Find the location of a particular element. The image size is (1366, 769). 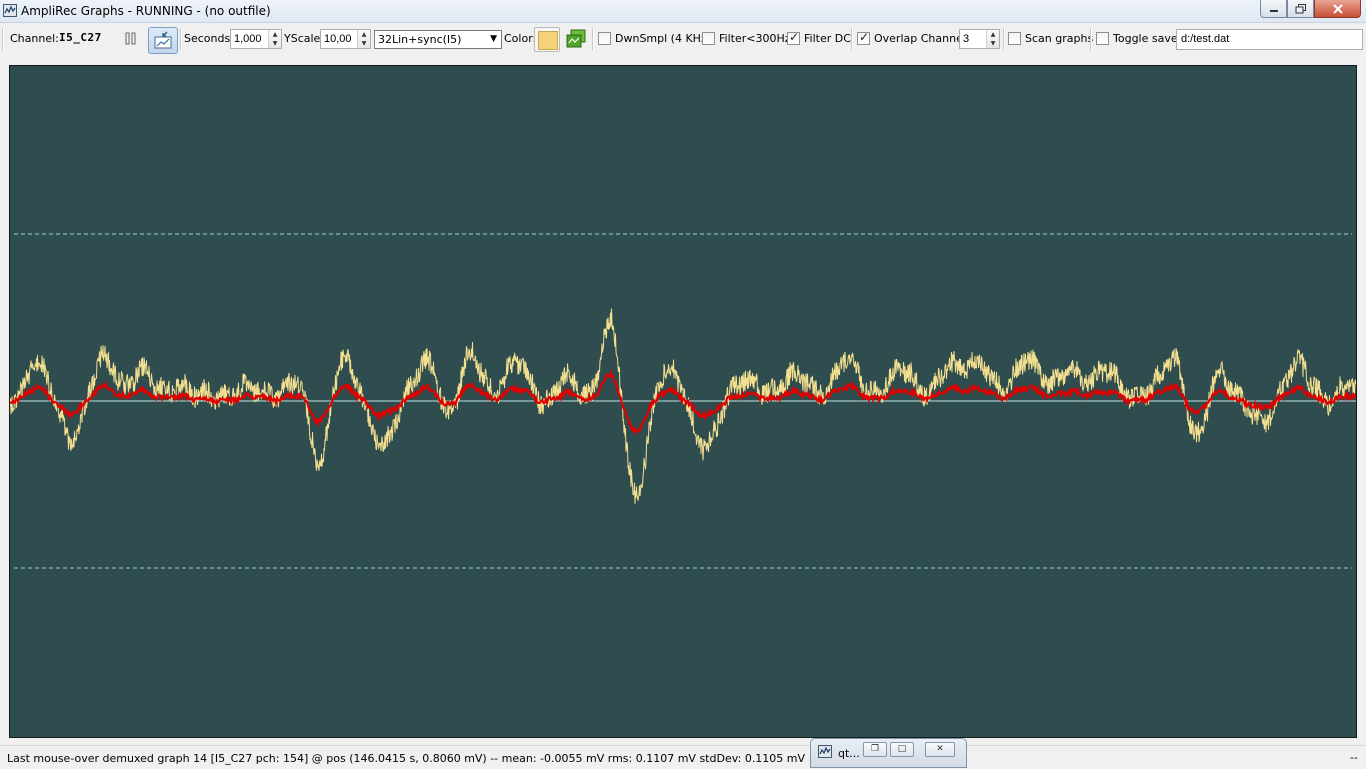

zoom-fit-button is located at coordinates (163, 40).